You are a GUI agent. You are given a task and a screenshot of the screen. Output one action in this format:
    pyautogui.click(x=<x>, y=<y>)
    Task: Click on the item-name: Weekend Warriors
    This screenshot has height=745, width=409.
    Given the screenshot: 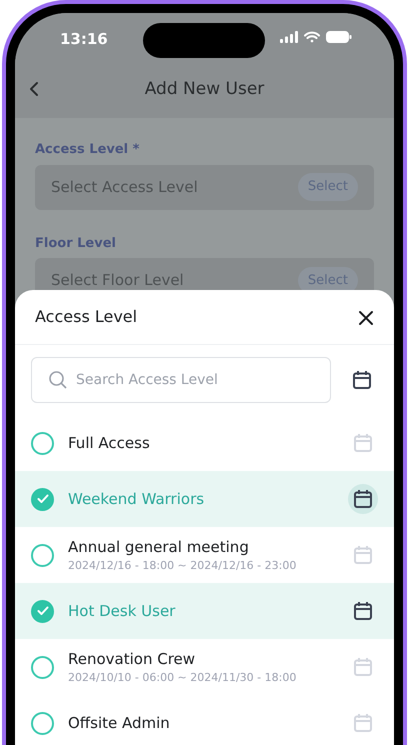 What is the action you would take?
    pyautogui.click(x=137, y=499)
    